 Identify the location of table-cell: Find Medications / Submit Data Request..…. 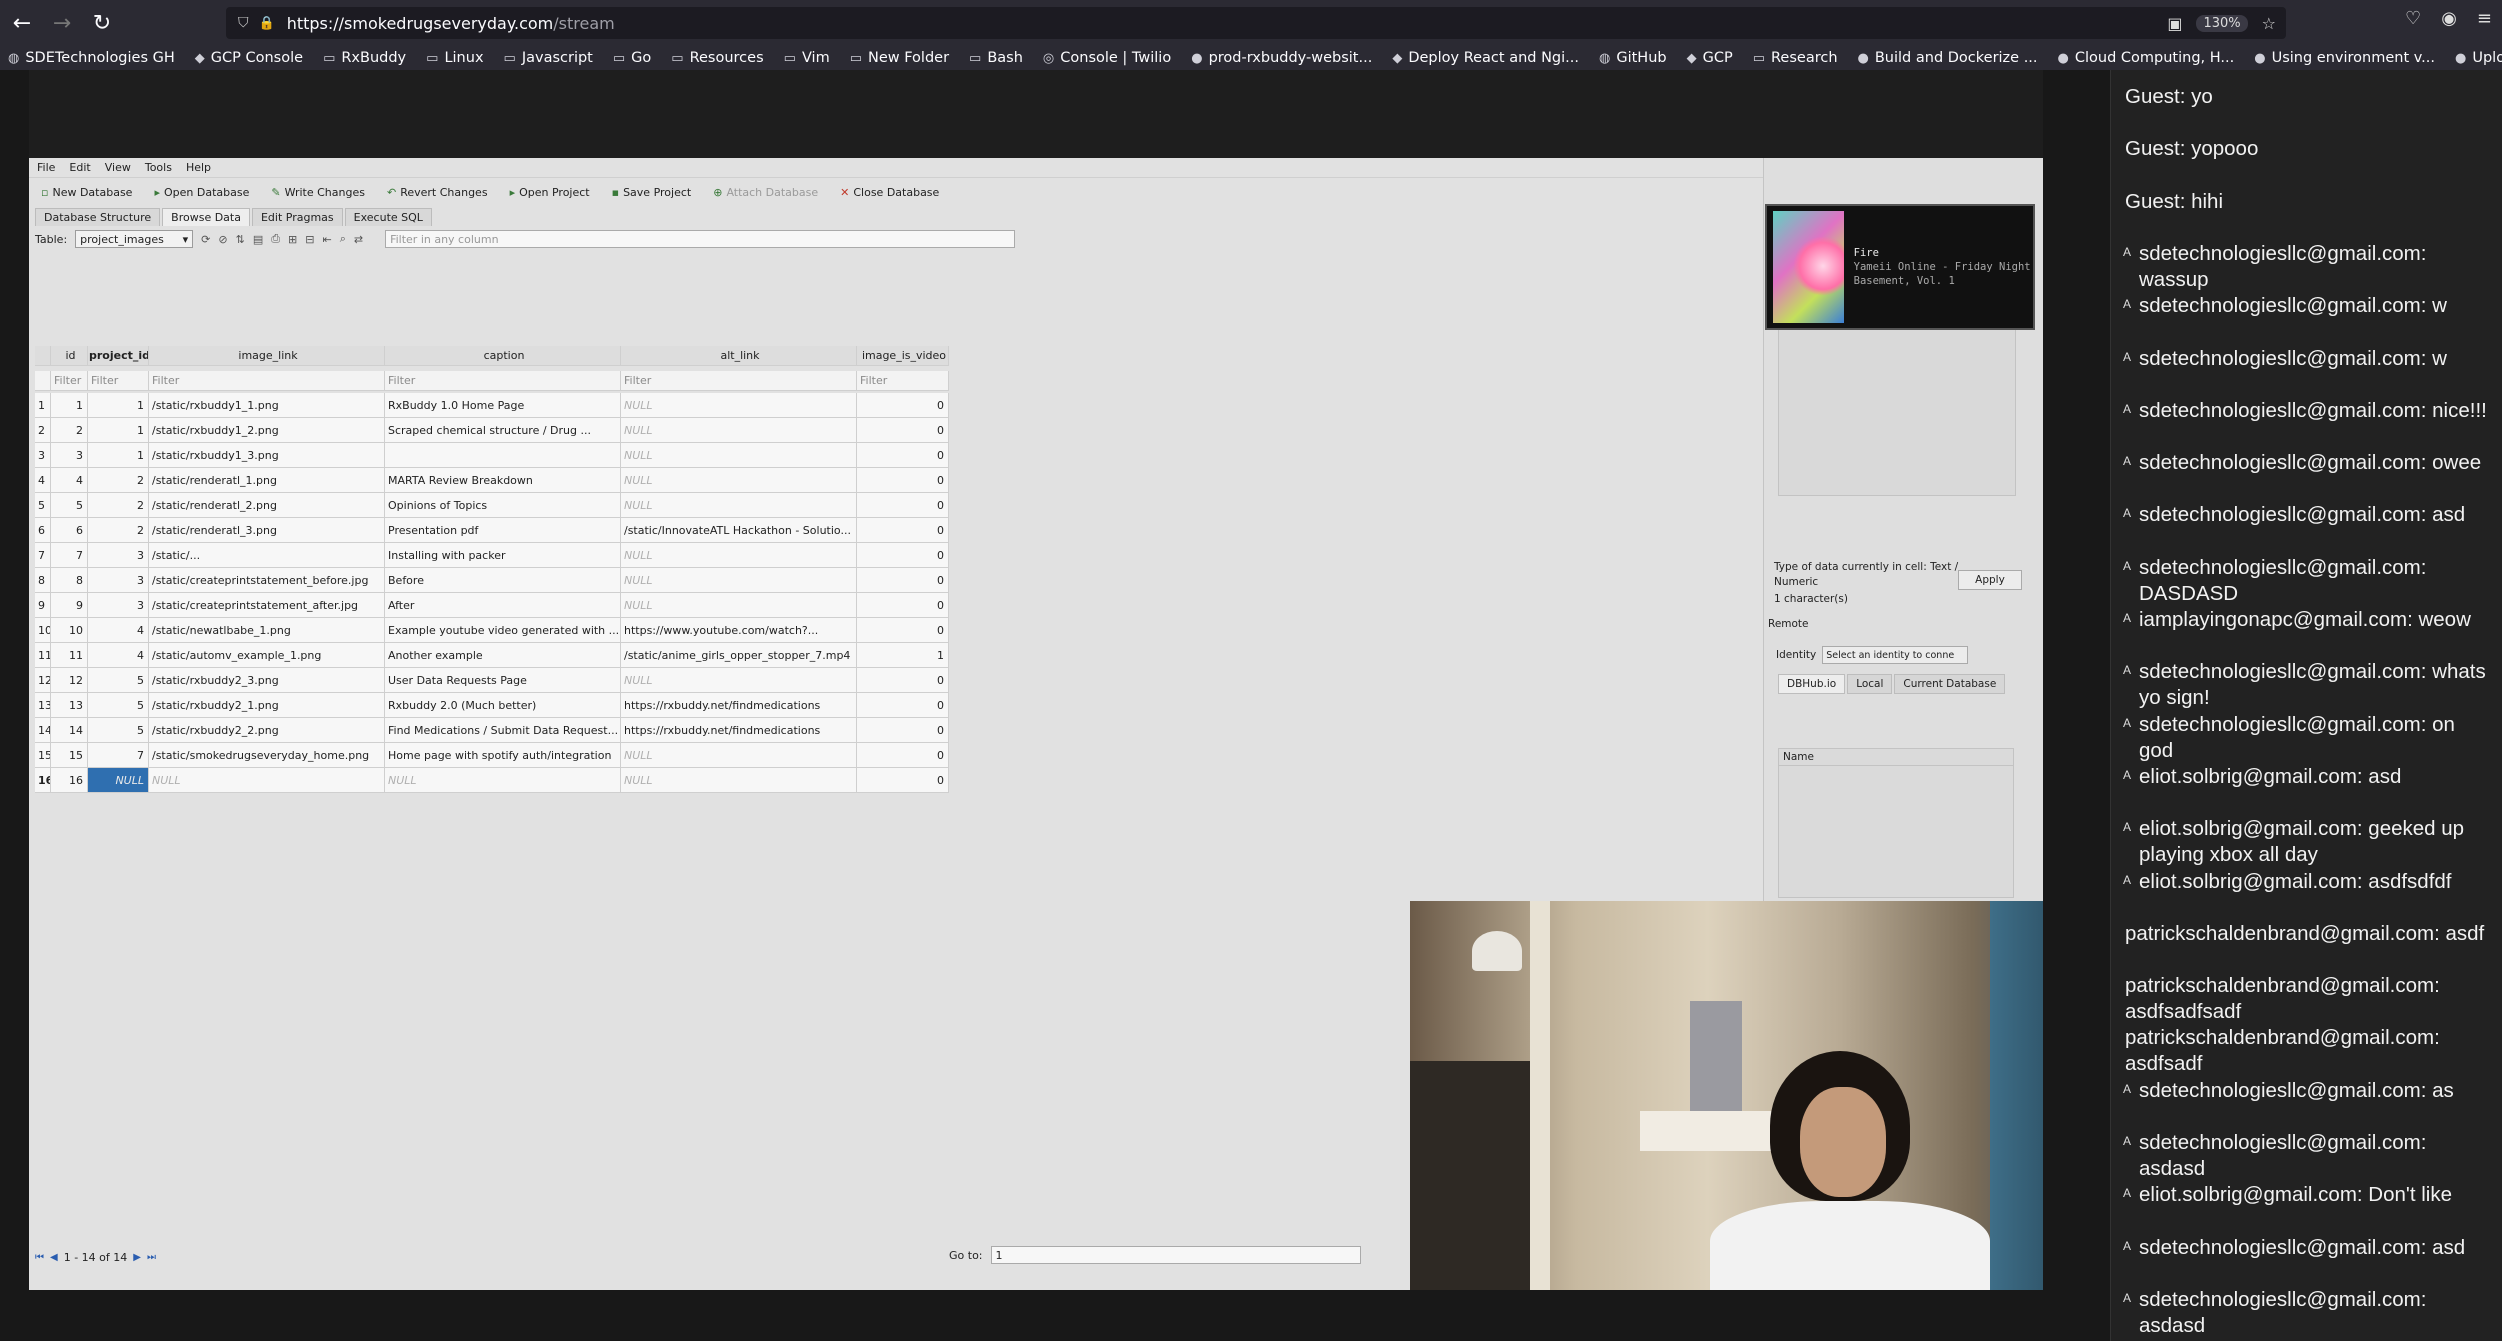
(503, 730).